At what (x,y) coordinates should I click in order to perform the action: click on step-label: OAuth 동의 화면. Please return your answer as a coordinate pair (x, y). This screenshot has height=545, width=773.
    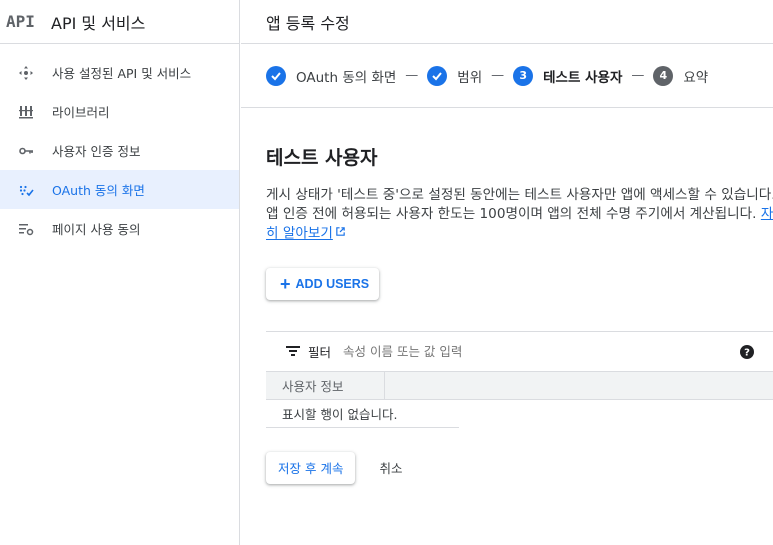
    Looking at the image, I should click on (346, 77).